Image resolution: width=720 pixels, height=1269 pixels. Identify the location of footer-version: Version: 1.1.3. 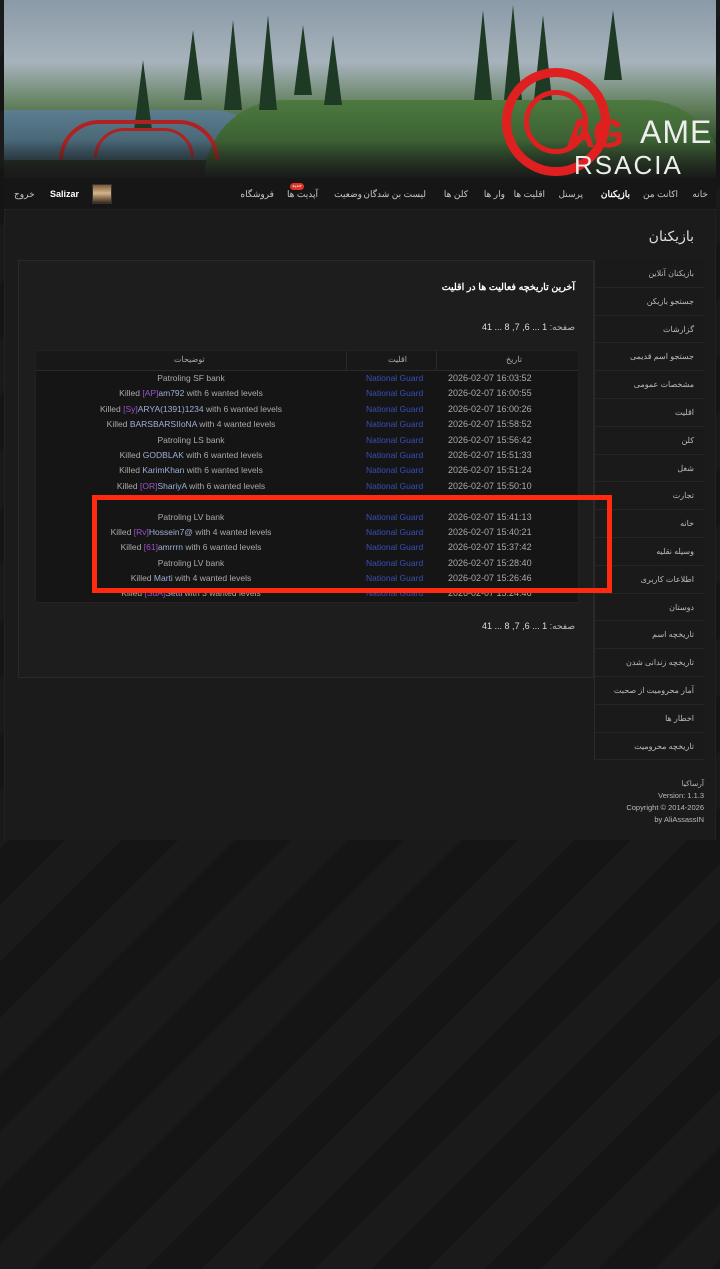
(681, 795).